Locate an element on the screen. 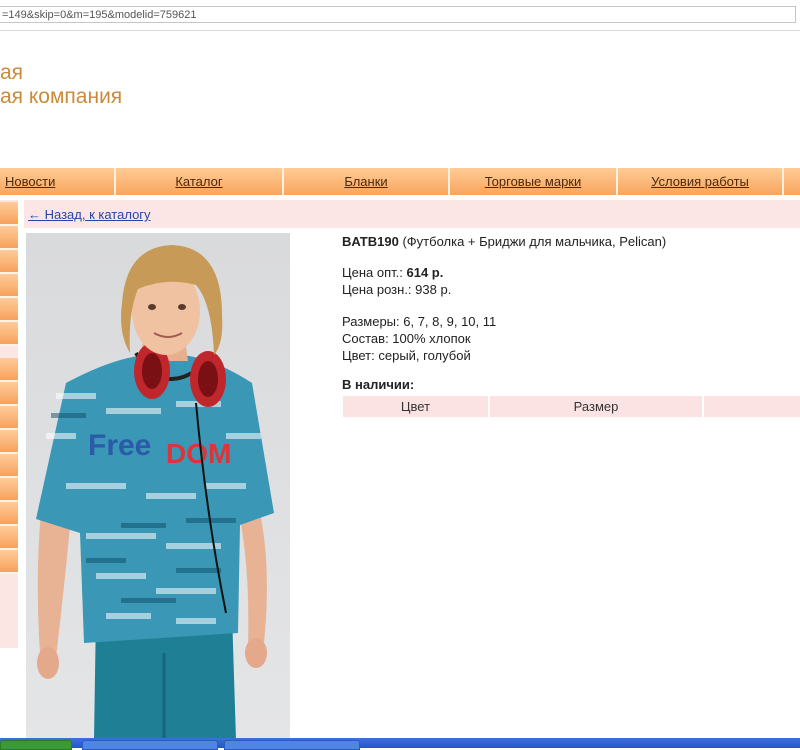 Image resolution: width=800 pixels, height=750 pixels. column-header-empty is located at coordinates (752, 406).